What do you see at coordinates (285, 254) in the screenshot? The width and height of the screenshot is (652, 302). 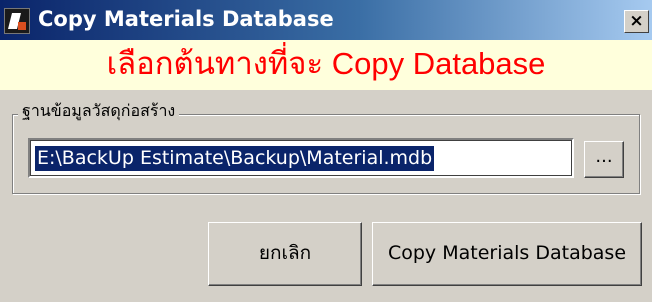 I see `cancel-button: ยกเลิก` at bounding box center [285, 254].